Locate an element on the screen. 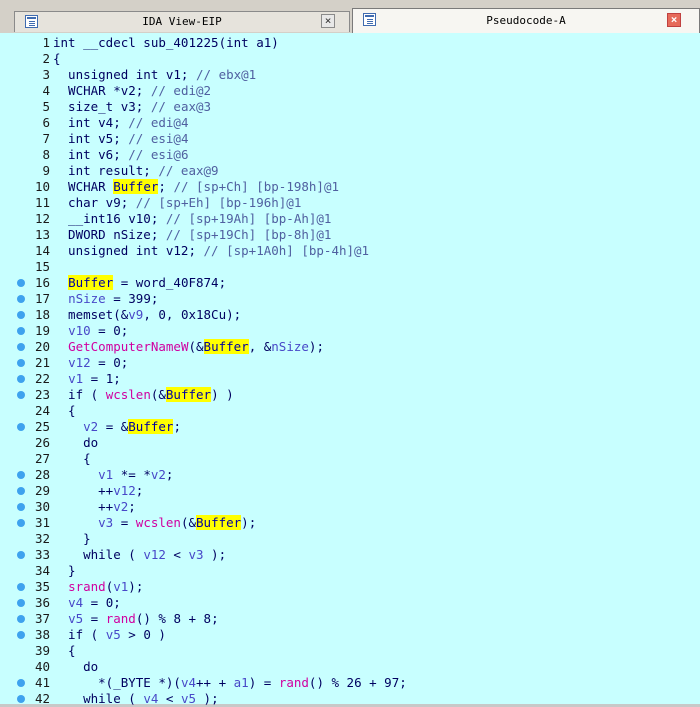  code-text: unsigned int v12; // [sp+1A0h] [bp-4h]@1 is located at coordinates (211, 251).